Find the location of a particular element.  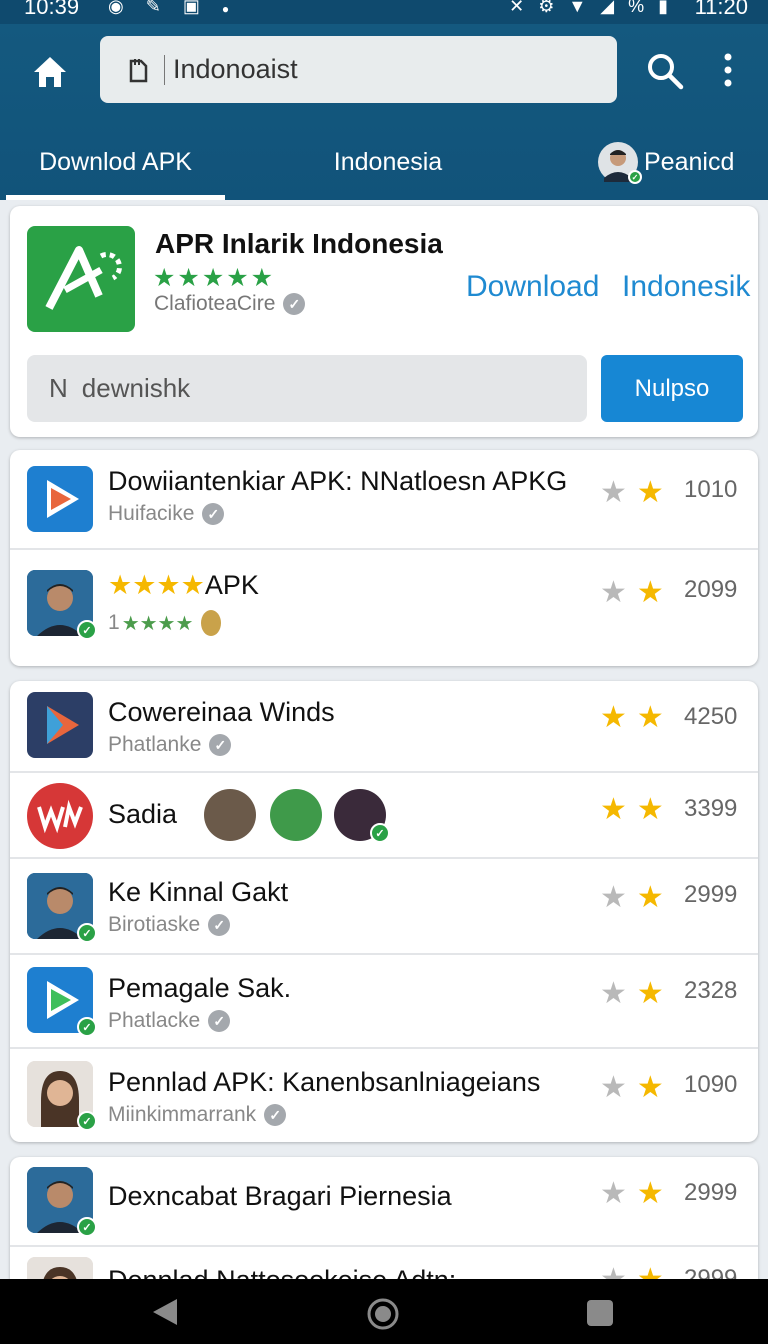

tab-label: Peanicd is located at coordinates (689, 161).